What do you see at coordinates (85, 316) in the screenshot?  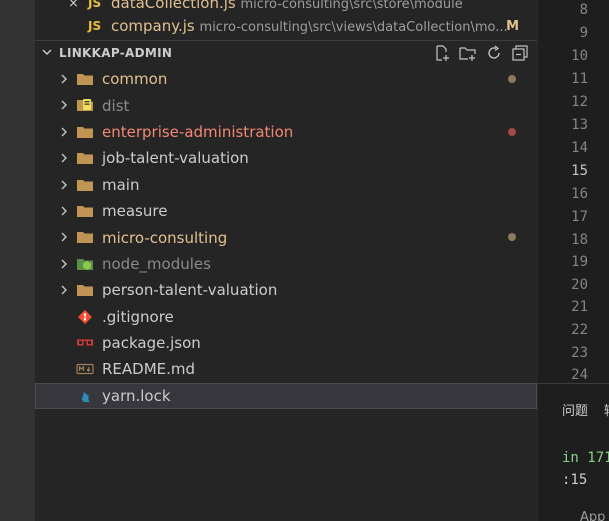 I see `git-icon` at bounding box center [85, 316].